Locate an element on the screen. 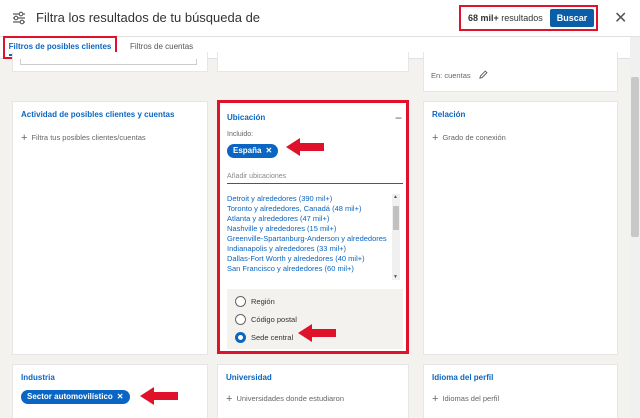  input-underline is located at coordinates (315, 183).